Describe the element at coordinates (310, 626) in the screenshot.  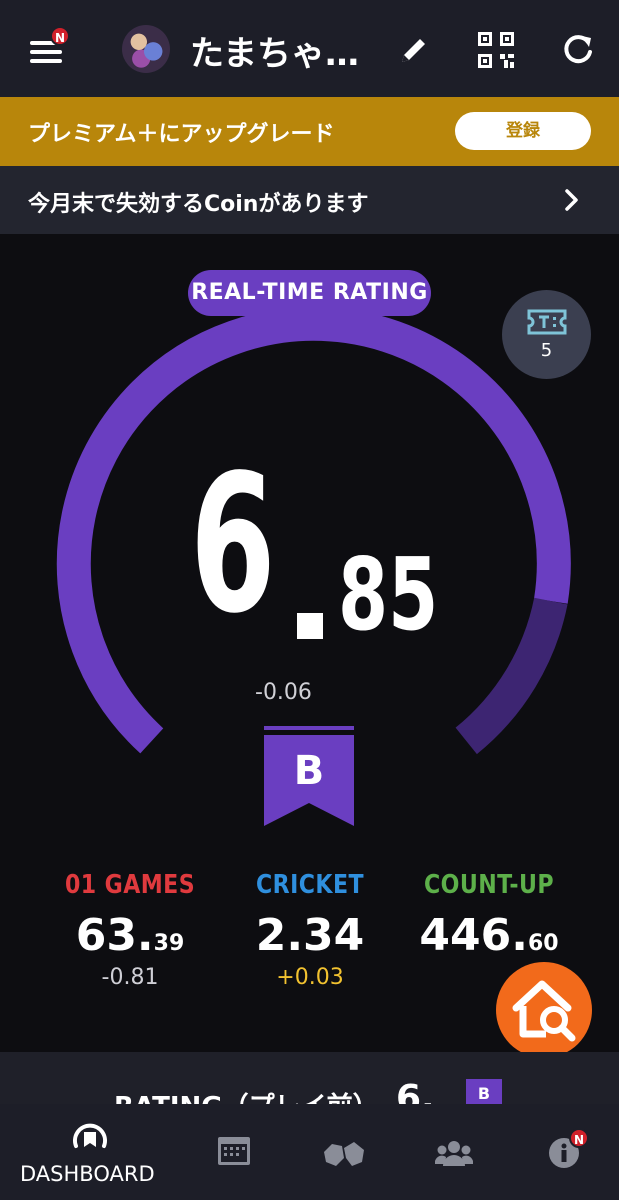
I see `rating-decimal-point` at that location.